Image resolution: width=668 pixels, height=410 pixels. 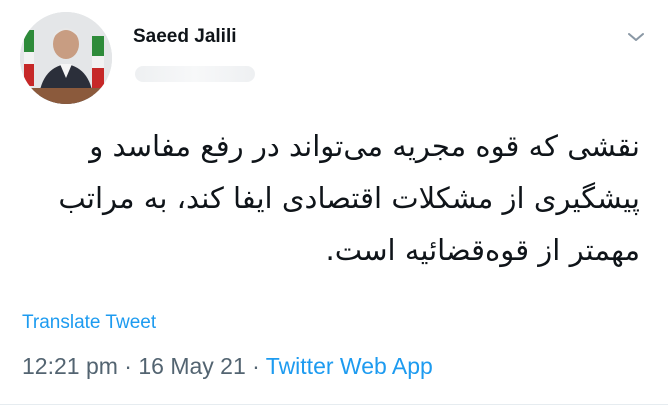 I want to click on tweet-meta: 12:21 pm · 16 May 21 · Twitter Web App, so click(x=227, y=366).